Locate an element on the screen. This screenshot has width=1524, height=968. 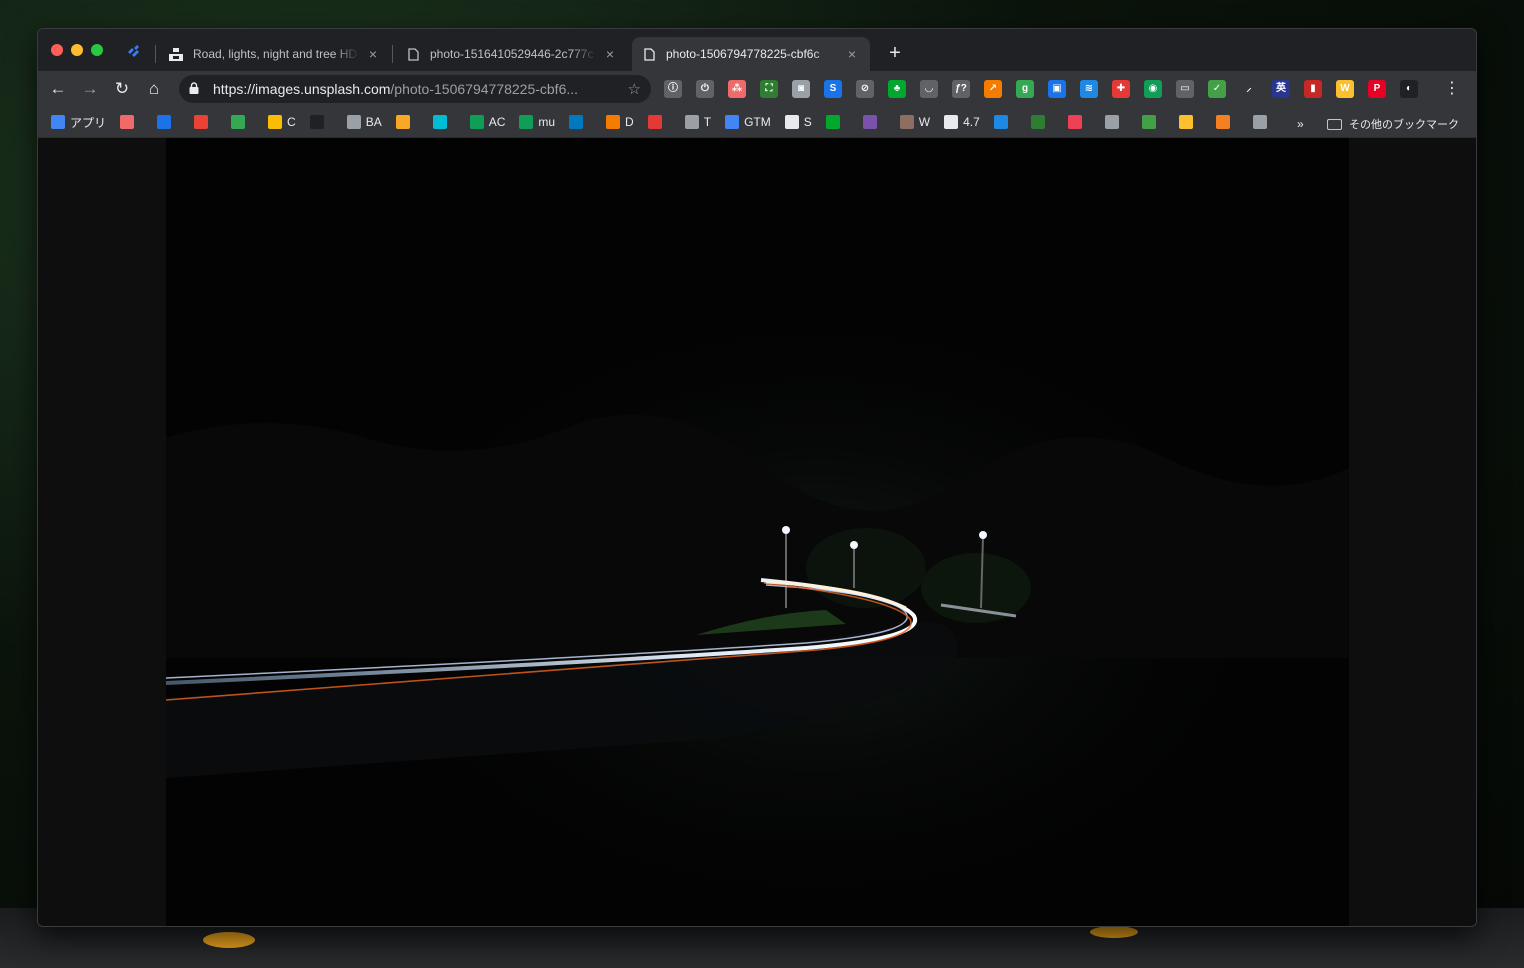
zoom-window-button is located at coordinates (97, 50).